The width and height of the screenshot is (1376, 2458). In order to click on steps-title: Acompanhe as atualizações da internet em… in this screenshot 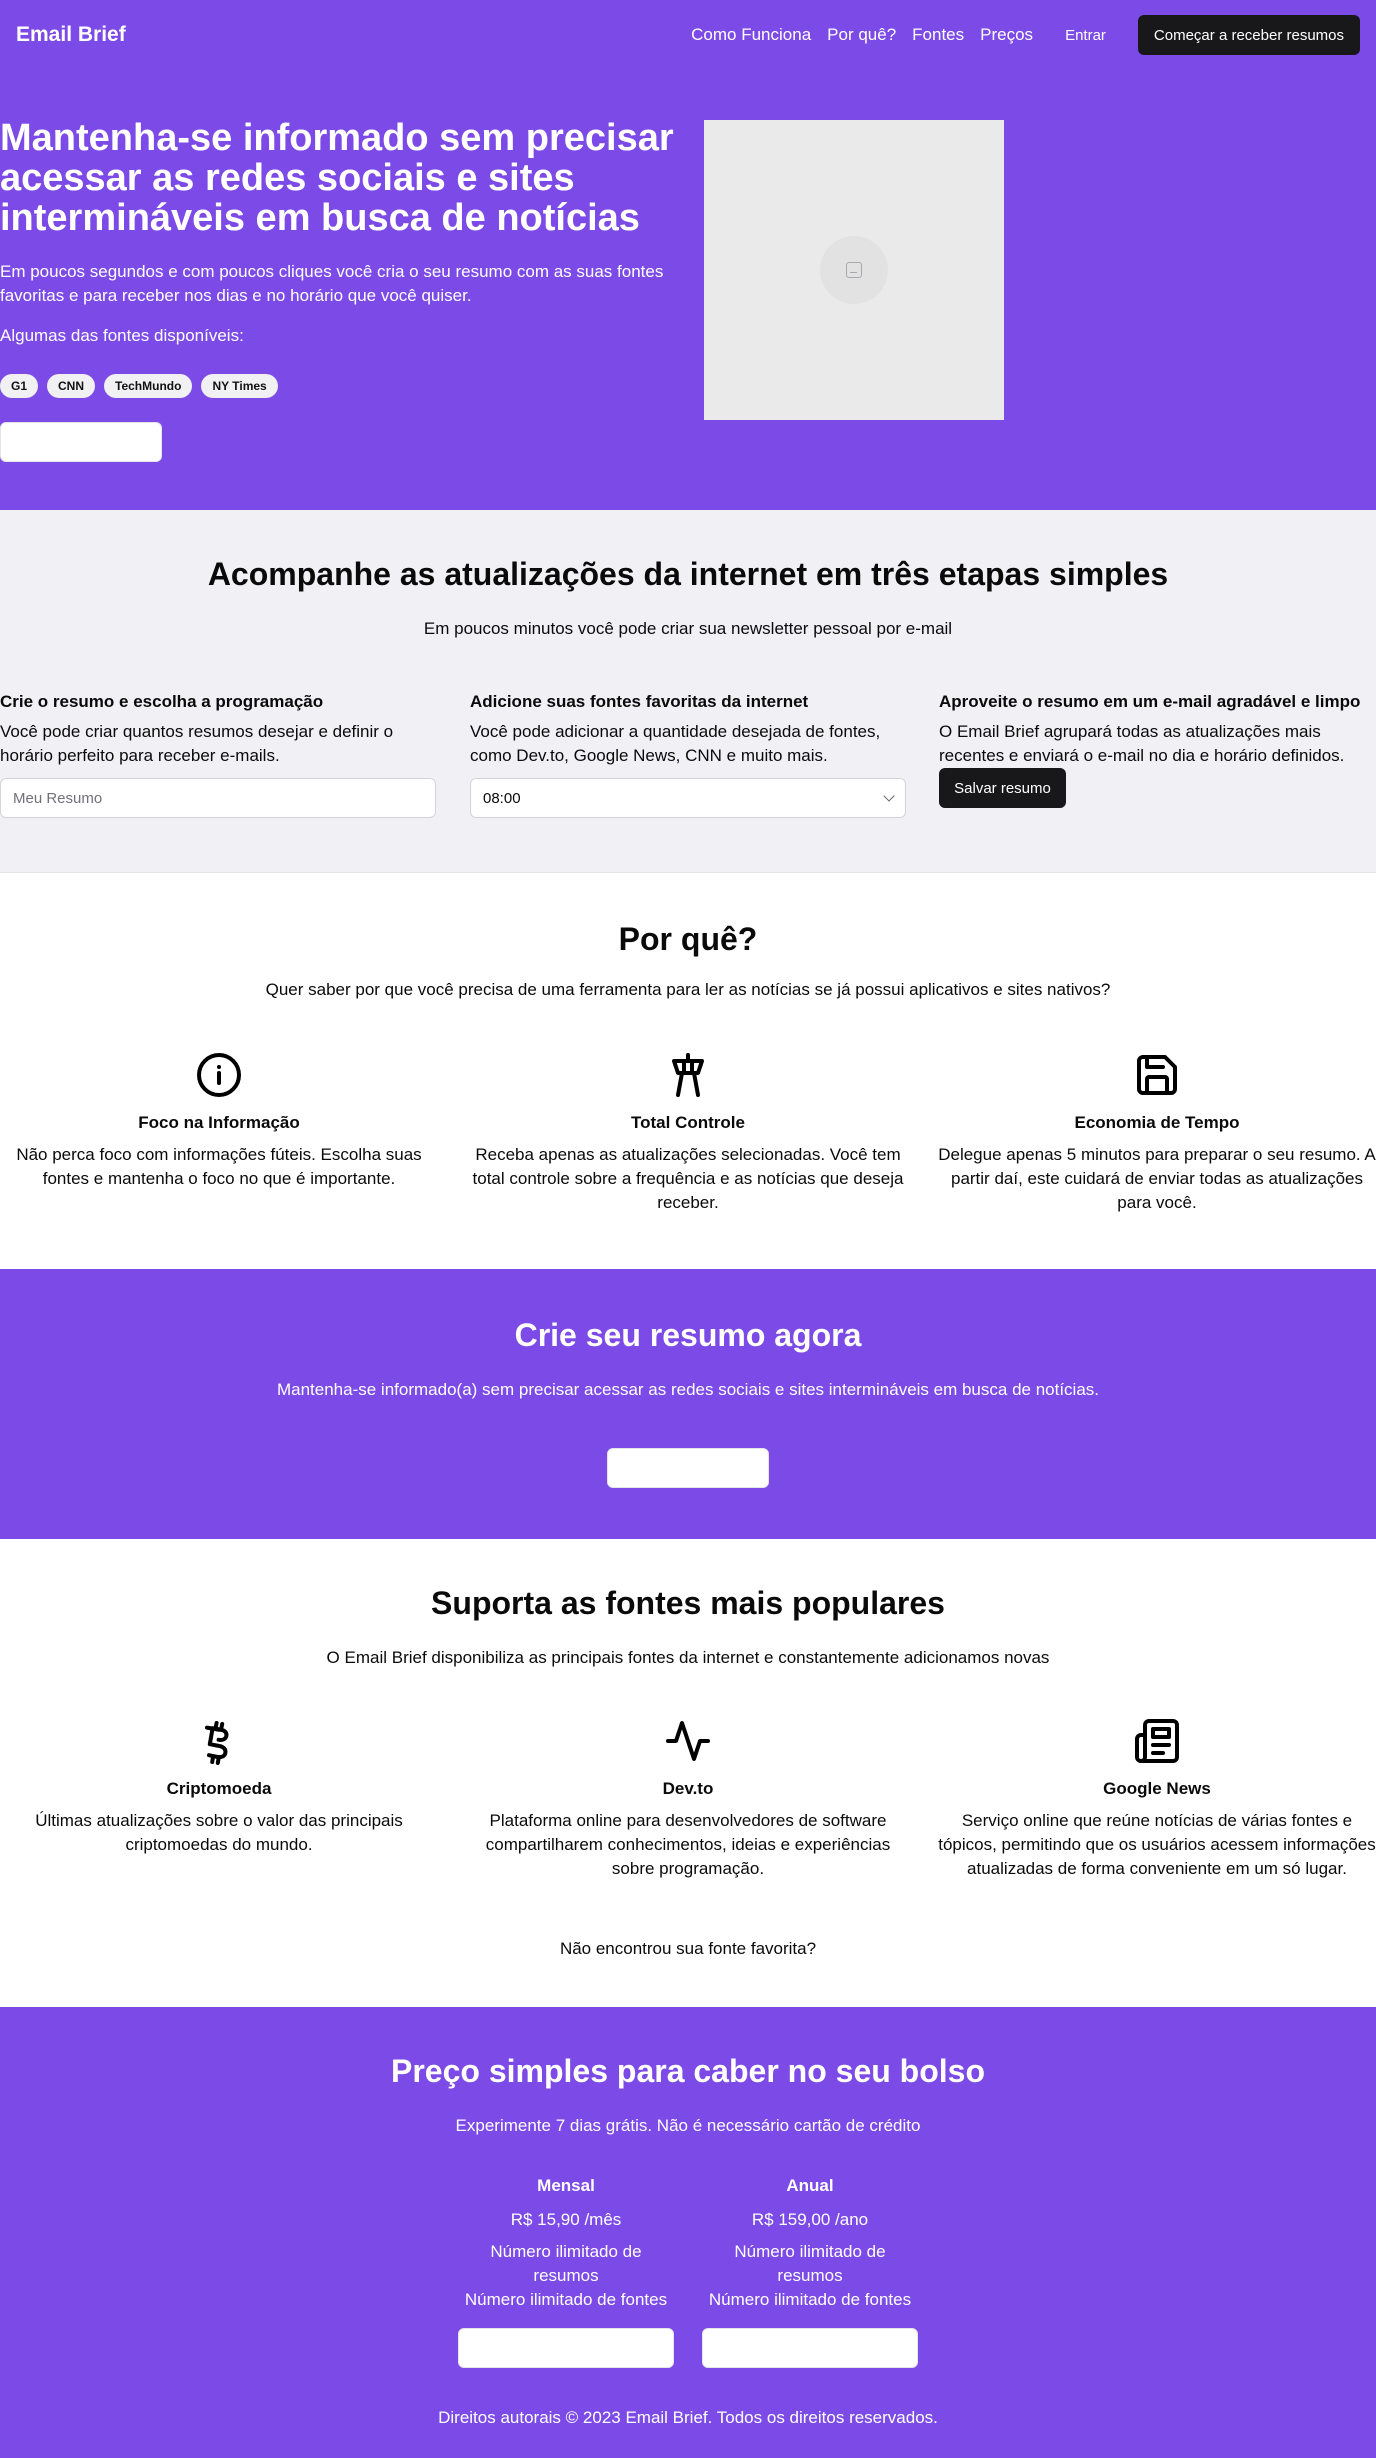, I will do `click(688, 574)`.